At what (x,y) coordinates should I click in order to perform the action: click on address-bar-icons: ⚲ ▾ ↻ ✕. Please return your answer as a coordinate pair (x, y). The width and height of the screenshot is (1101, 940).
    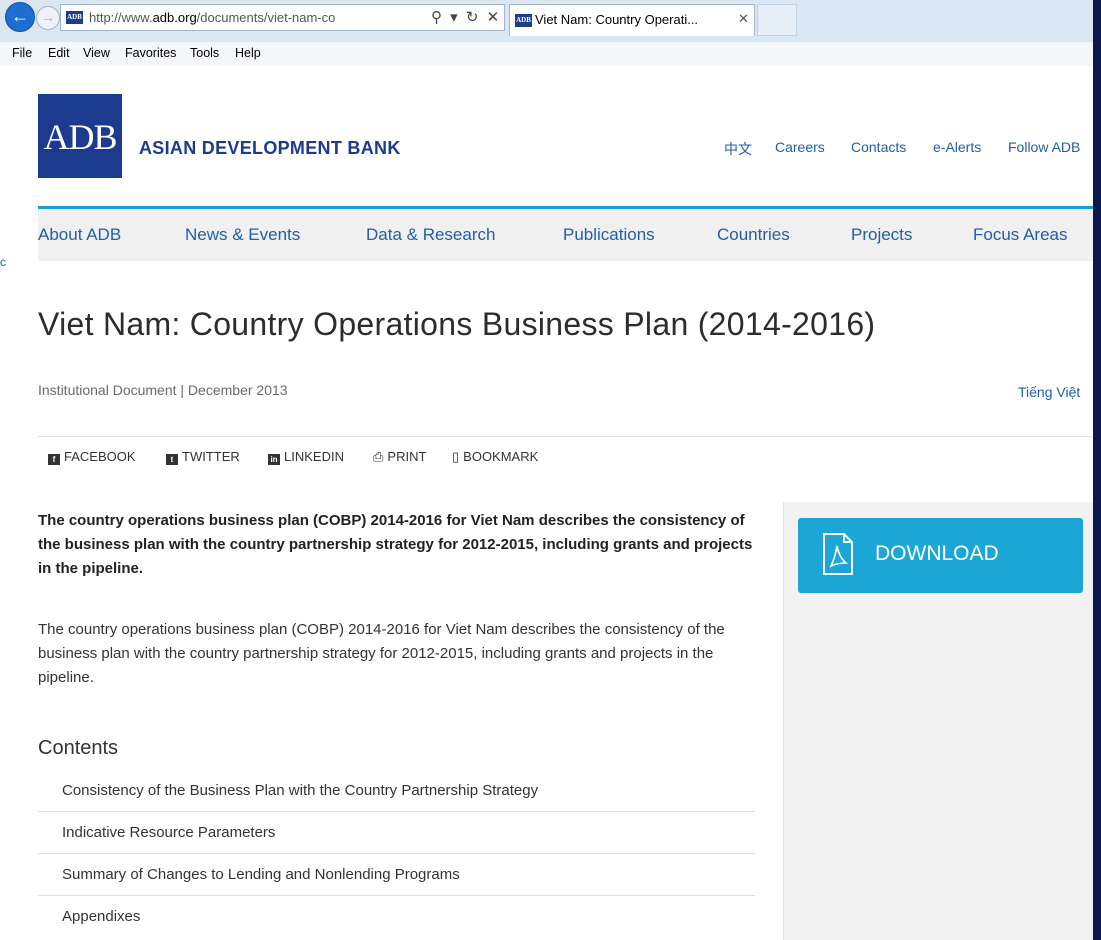
    Looking at the image, I should click on (466, 17).